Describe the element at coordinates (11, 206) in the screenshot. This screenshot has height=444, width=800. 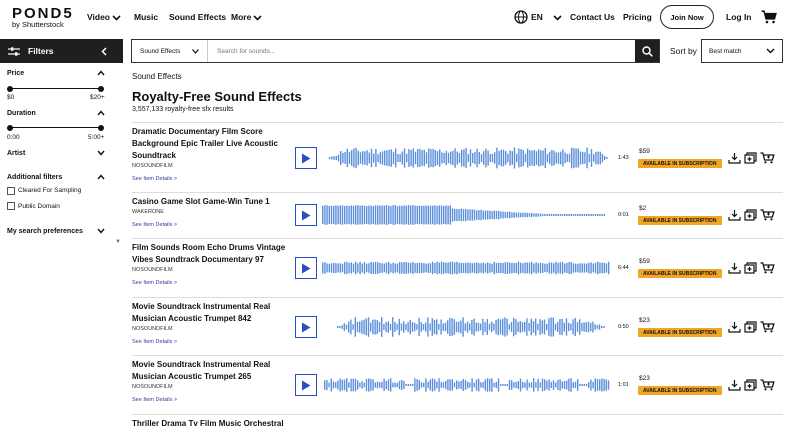
I see `public-domain-checkbox` at that location.